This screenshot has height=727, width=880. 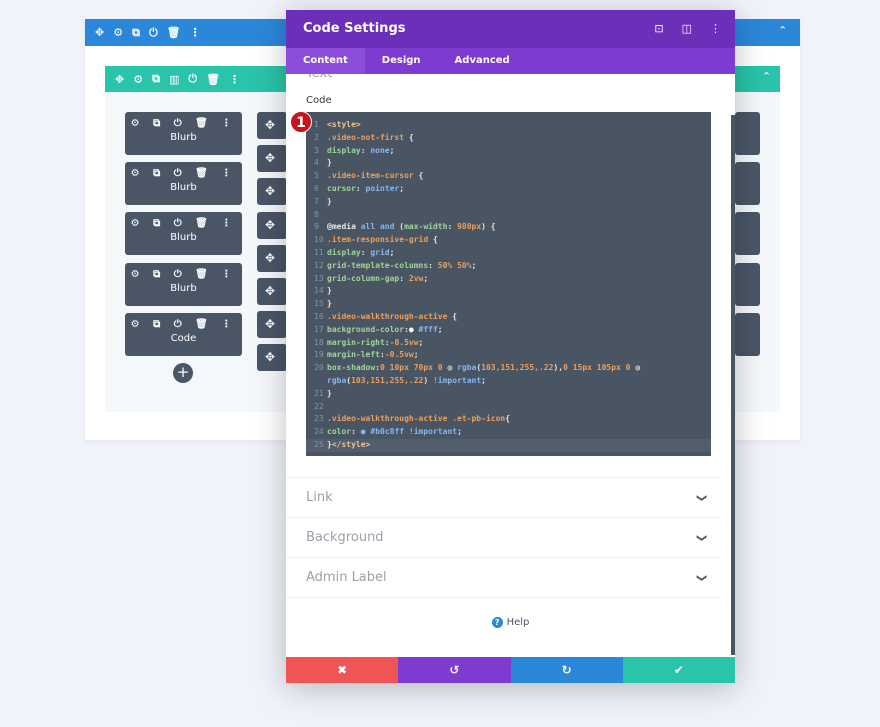 I want to click on section-collapse-icon: ⌃, so click(x=782, y=30).